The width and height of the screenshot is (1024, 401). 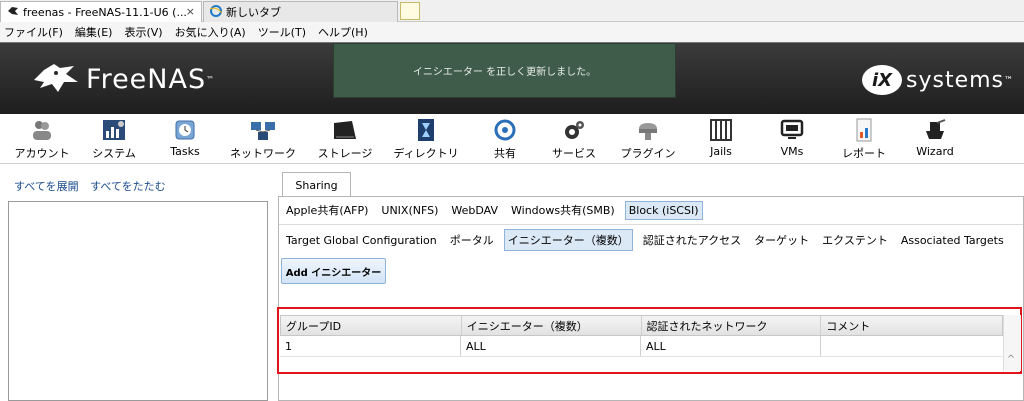 What do you see at coordinates (935, 130) in the screenshot?
I see `wizard-icon` at bounding box center [935, 130].